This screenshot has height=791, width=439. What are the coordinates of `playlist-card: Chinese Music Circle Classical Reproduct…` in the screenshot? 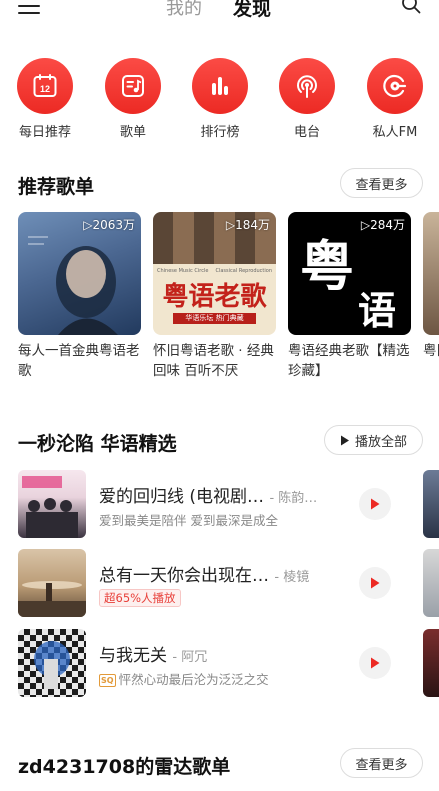 It's located at (214, 296).